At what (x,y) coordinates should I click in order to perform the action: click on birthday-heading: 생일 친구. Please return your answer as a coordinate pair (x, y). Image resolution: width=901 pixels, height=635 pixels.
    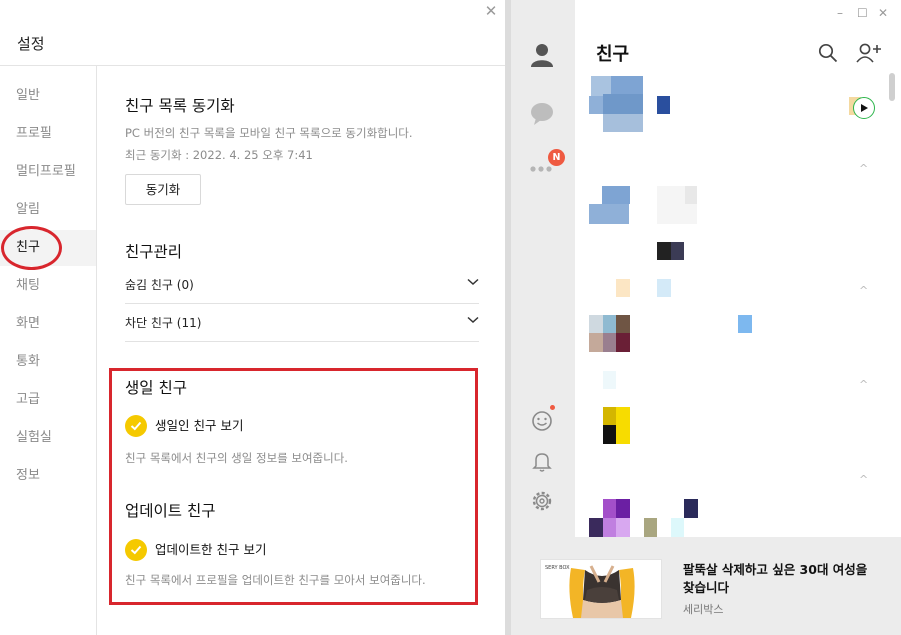
    Looking at the image, I should click on (156, 388).